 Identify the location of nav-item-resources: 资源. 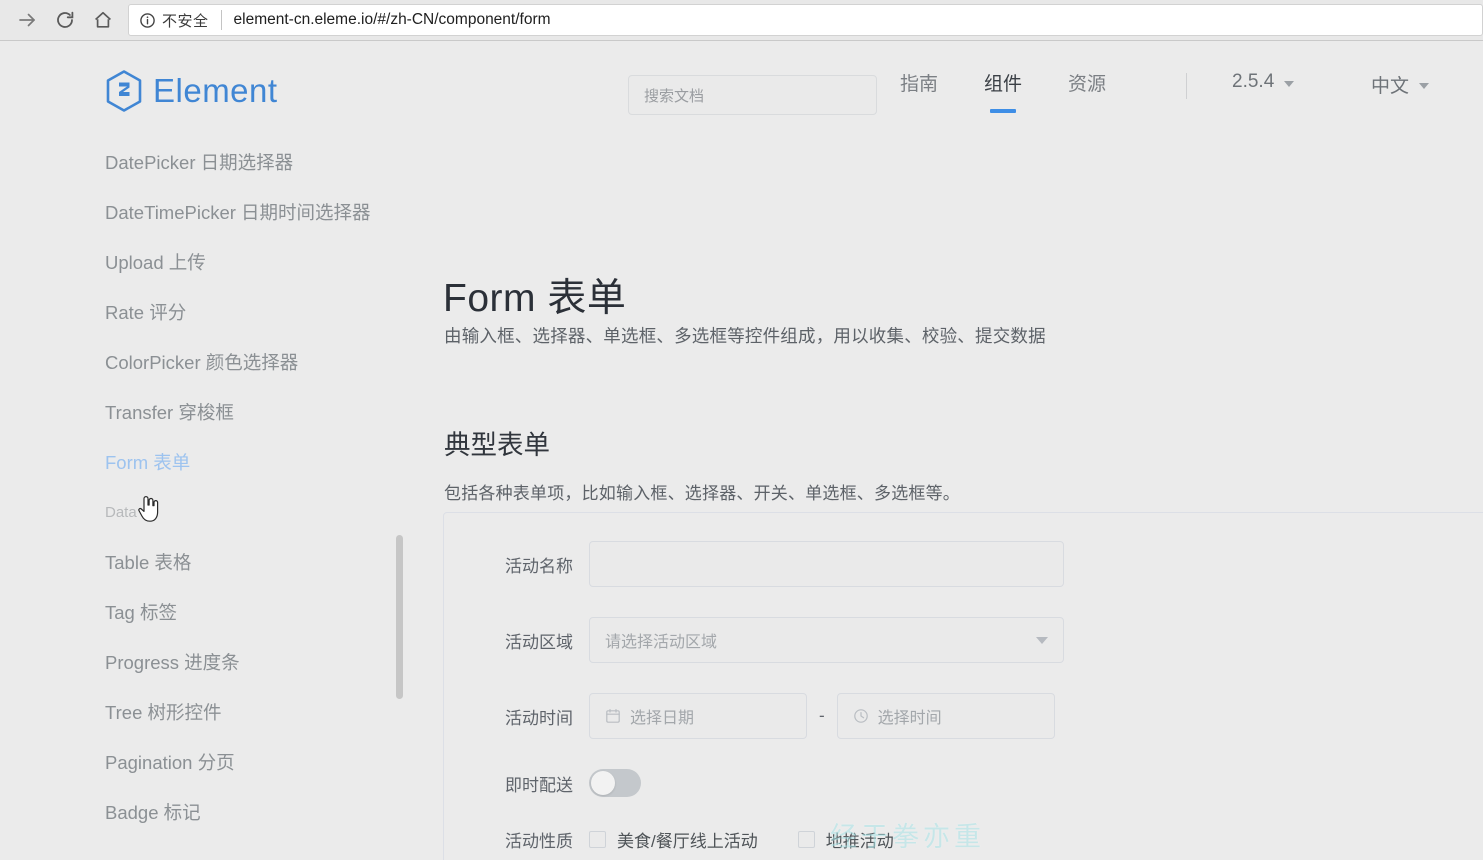
(1087, 92).